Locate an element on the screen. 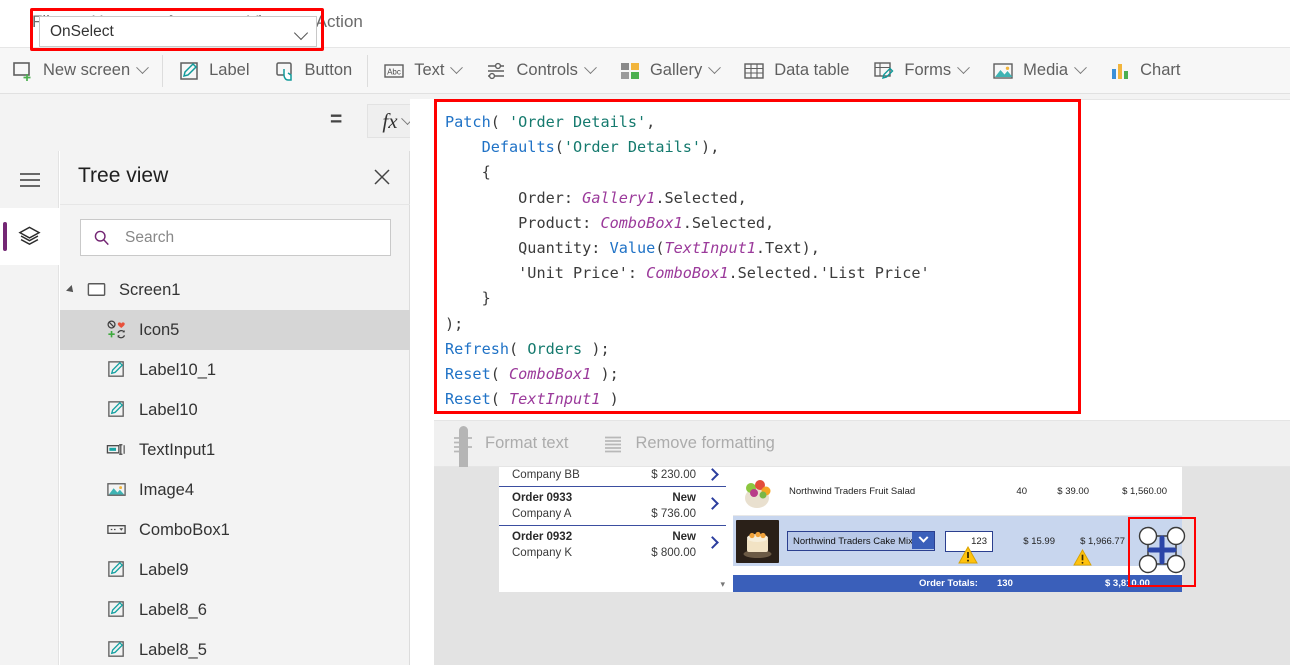  property-selector-highlight: OnSelect is located at coordinates (177, 29).